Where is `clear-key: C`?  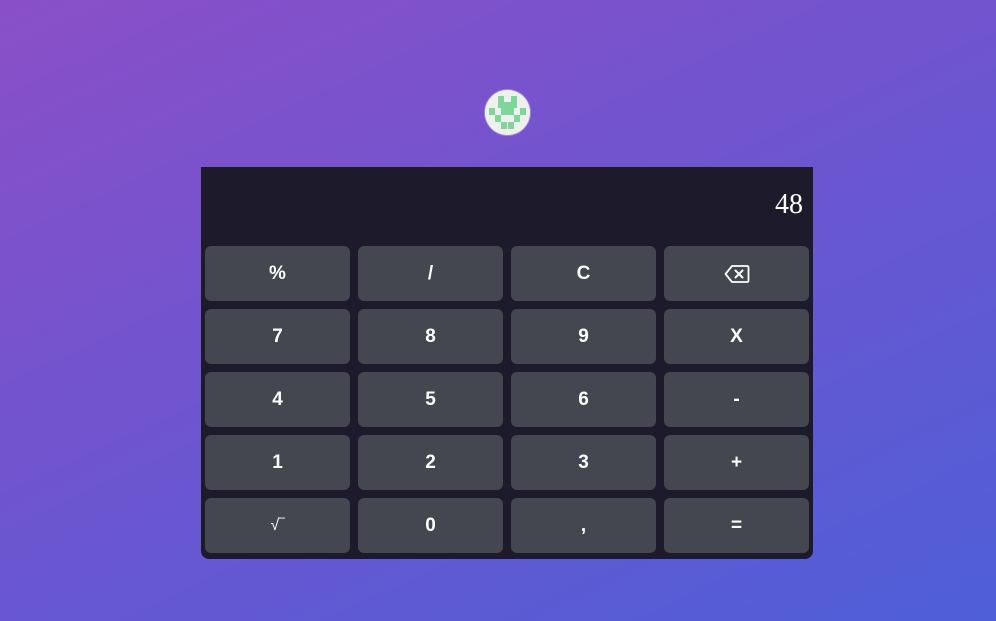 clear-key: C is located at coordinates (583, 273).